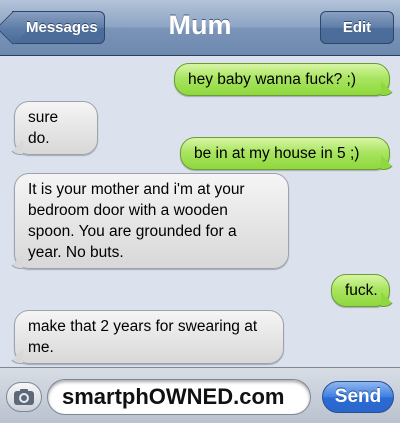 The height and width of the screenshot is (423, 400). I want to click on camera-icon, so click(24, 397).